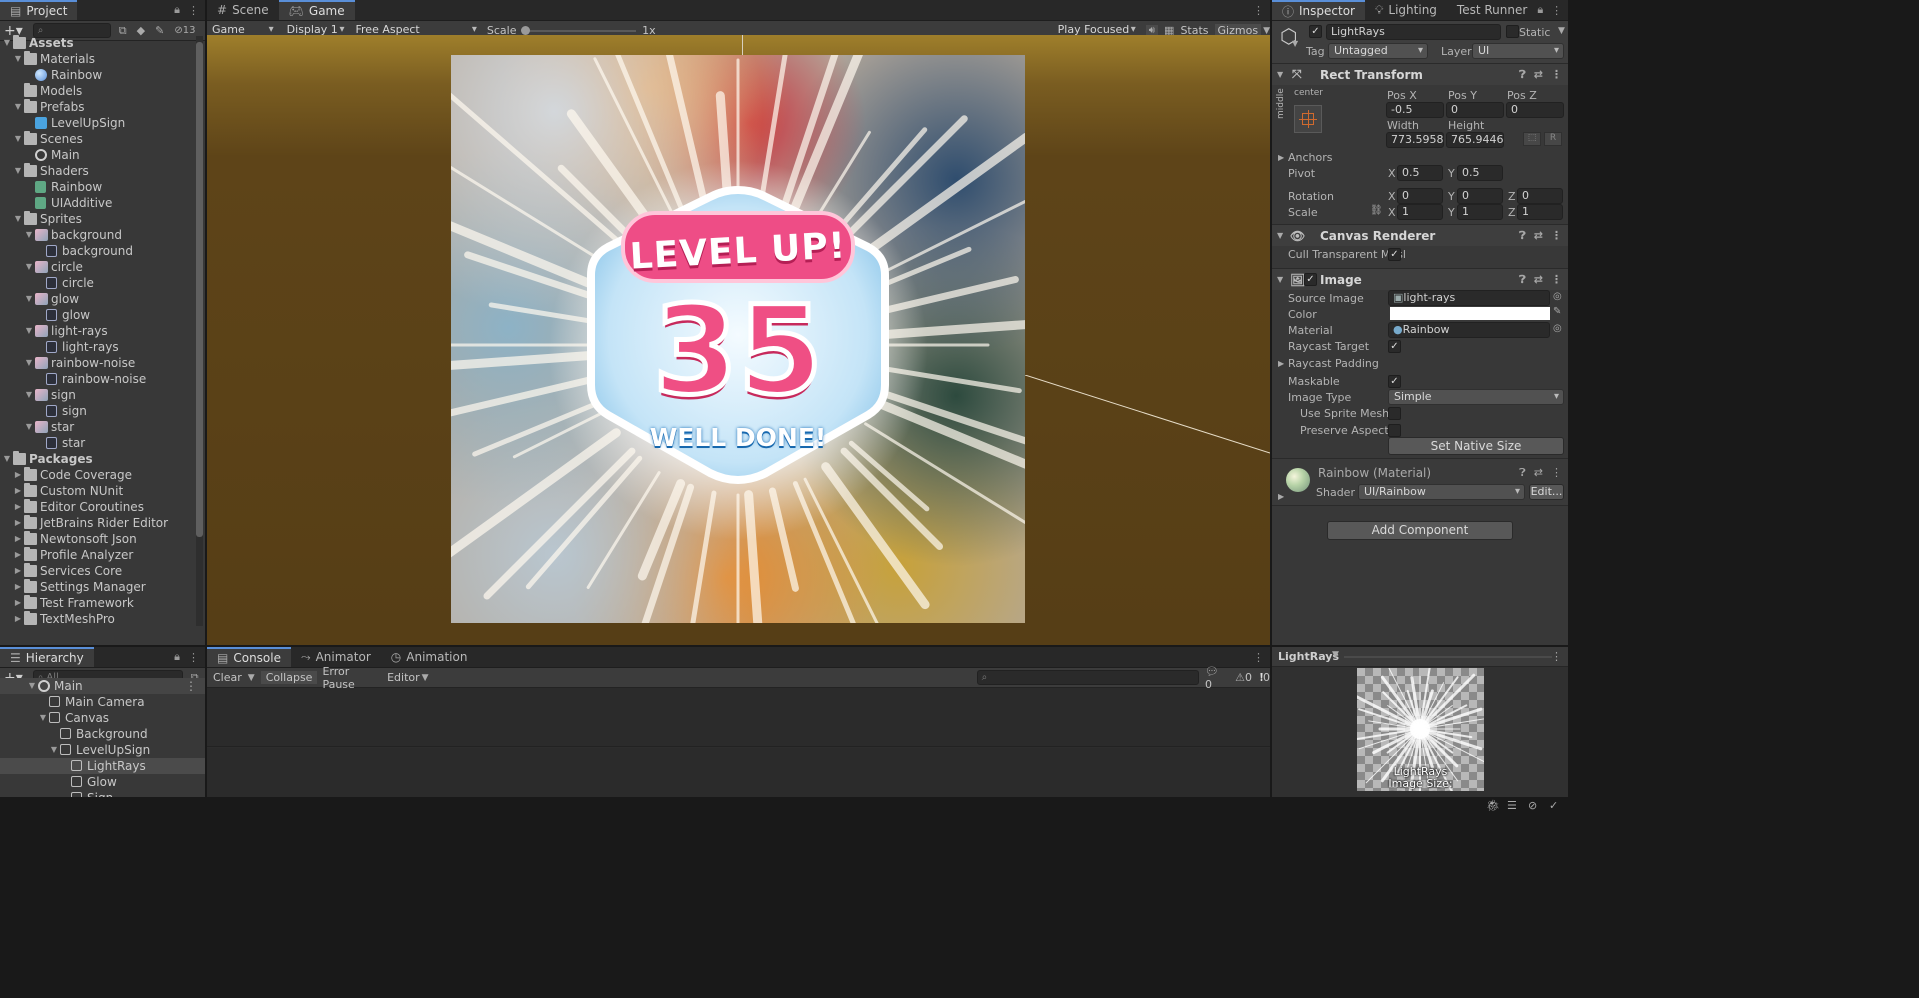 This screenshot has height=998, width=1919. Describe the element at coordinates (1413, 32) in the screenshot. I see `gameobject-name-field: LightRays` at that location.